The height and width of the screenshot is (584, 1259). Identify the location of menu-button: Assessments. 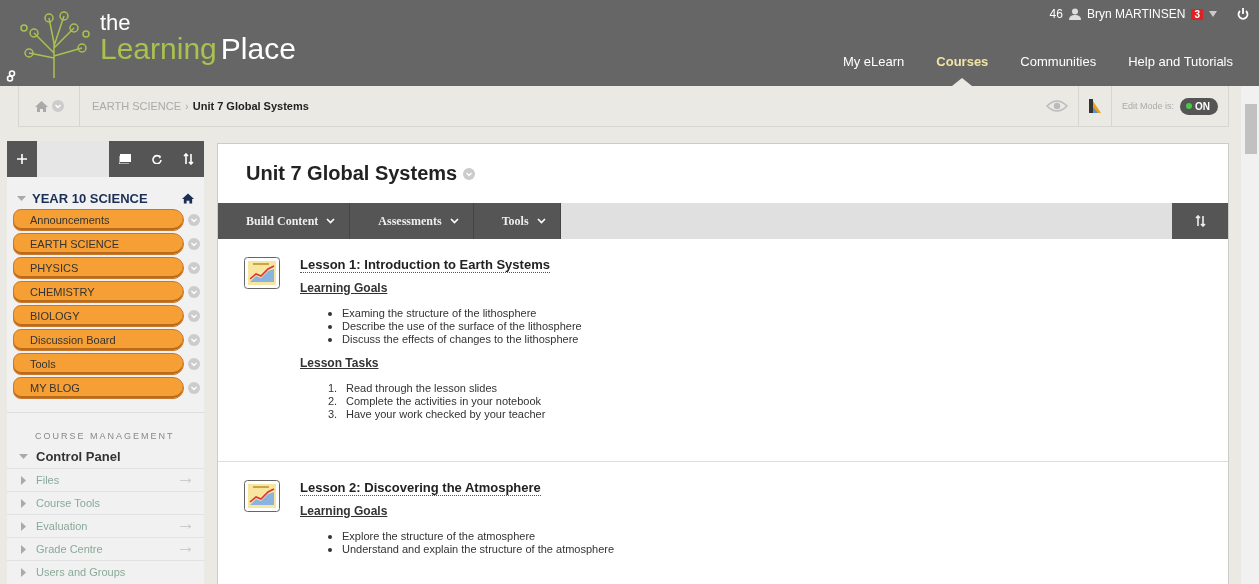
(412, 221).